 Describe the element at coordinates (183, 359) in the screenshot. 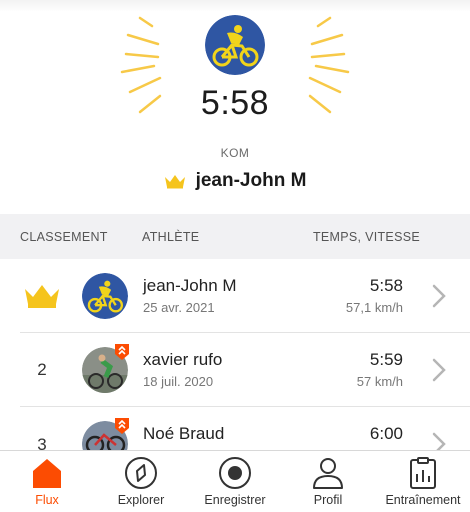

I see `athlete-name: xavier rufo` at that location.